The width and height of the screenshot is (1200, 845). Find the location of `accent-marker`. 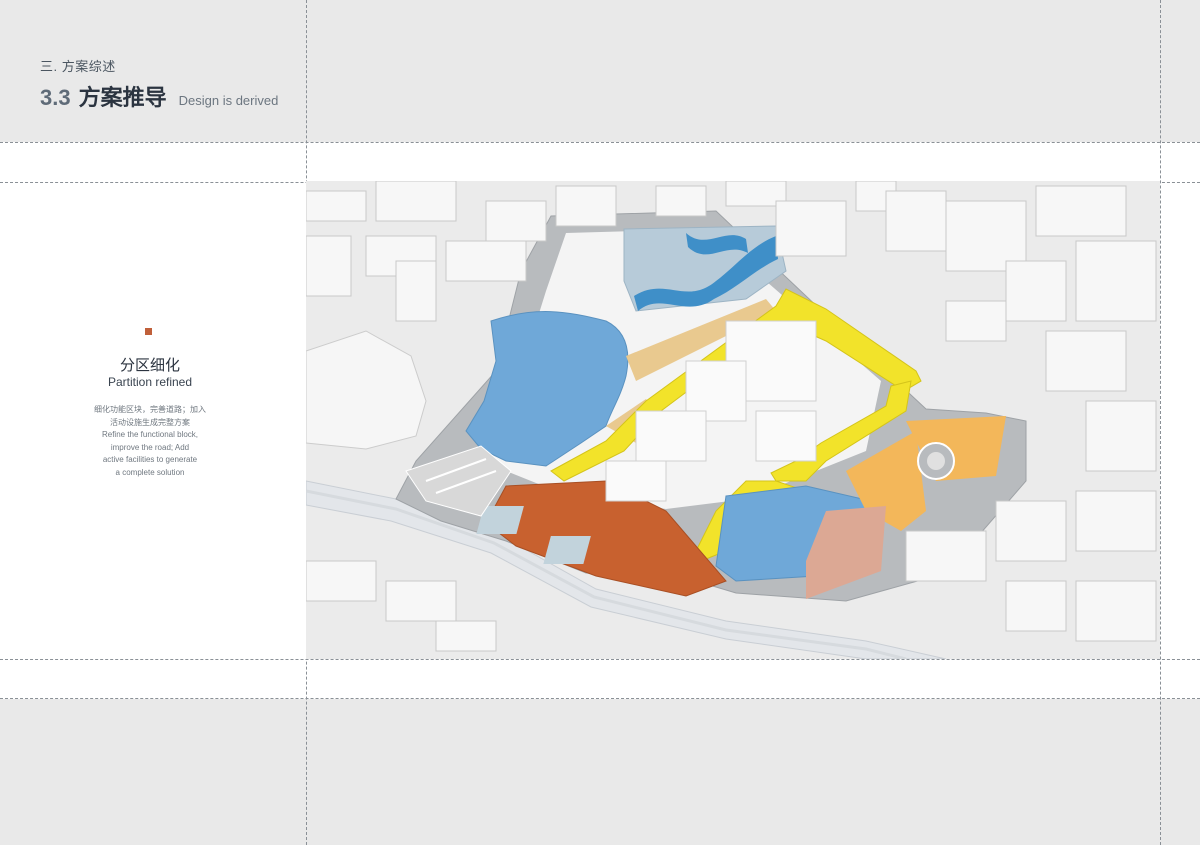

accent-marker is located at coordinates (148, 331).